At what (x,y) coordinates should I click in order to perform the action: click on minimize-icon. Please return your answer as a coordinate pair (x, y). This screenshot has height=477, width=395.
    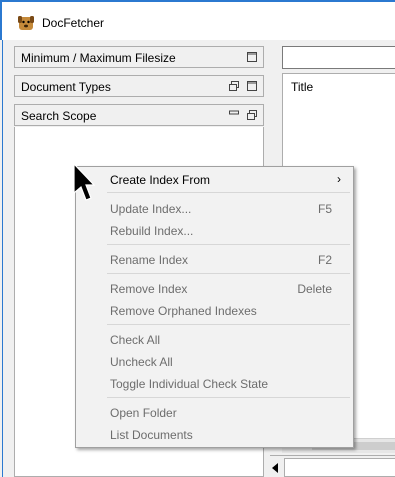
    Looking at the image, I should click on (234, 115).